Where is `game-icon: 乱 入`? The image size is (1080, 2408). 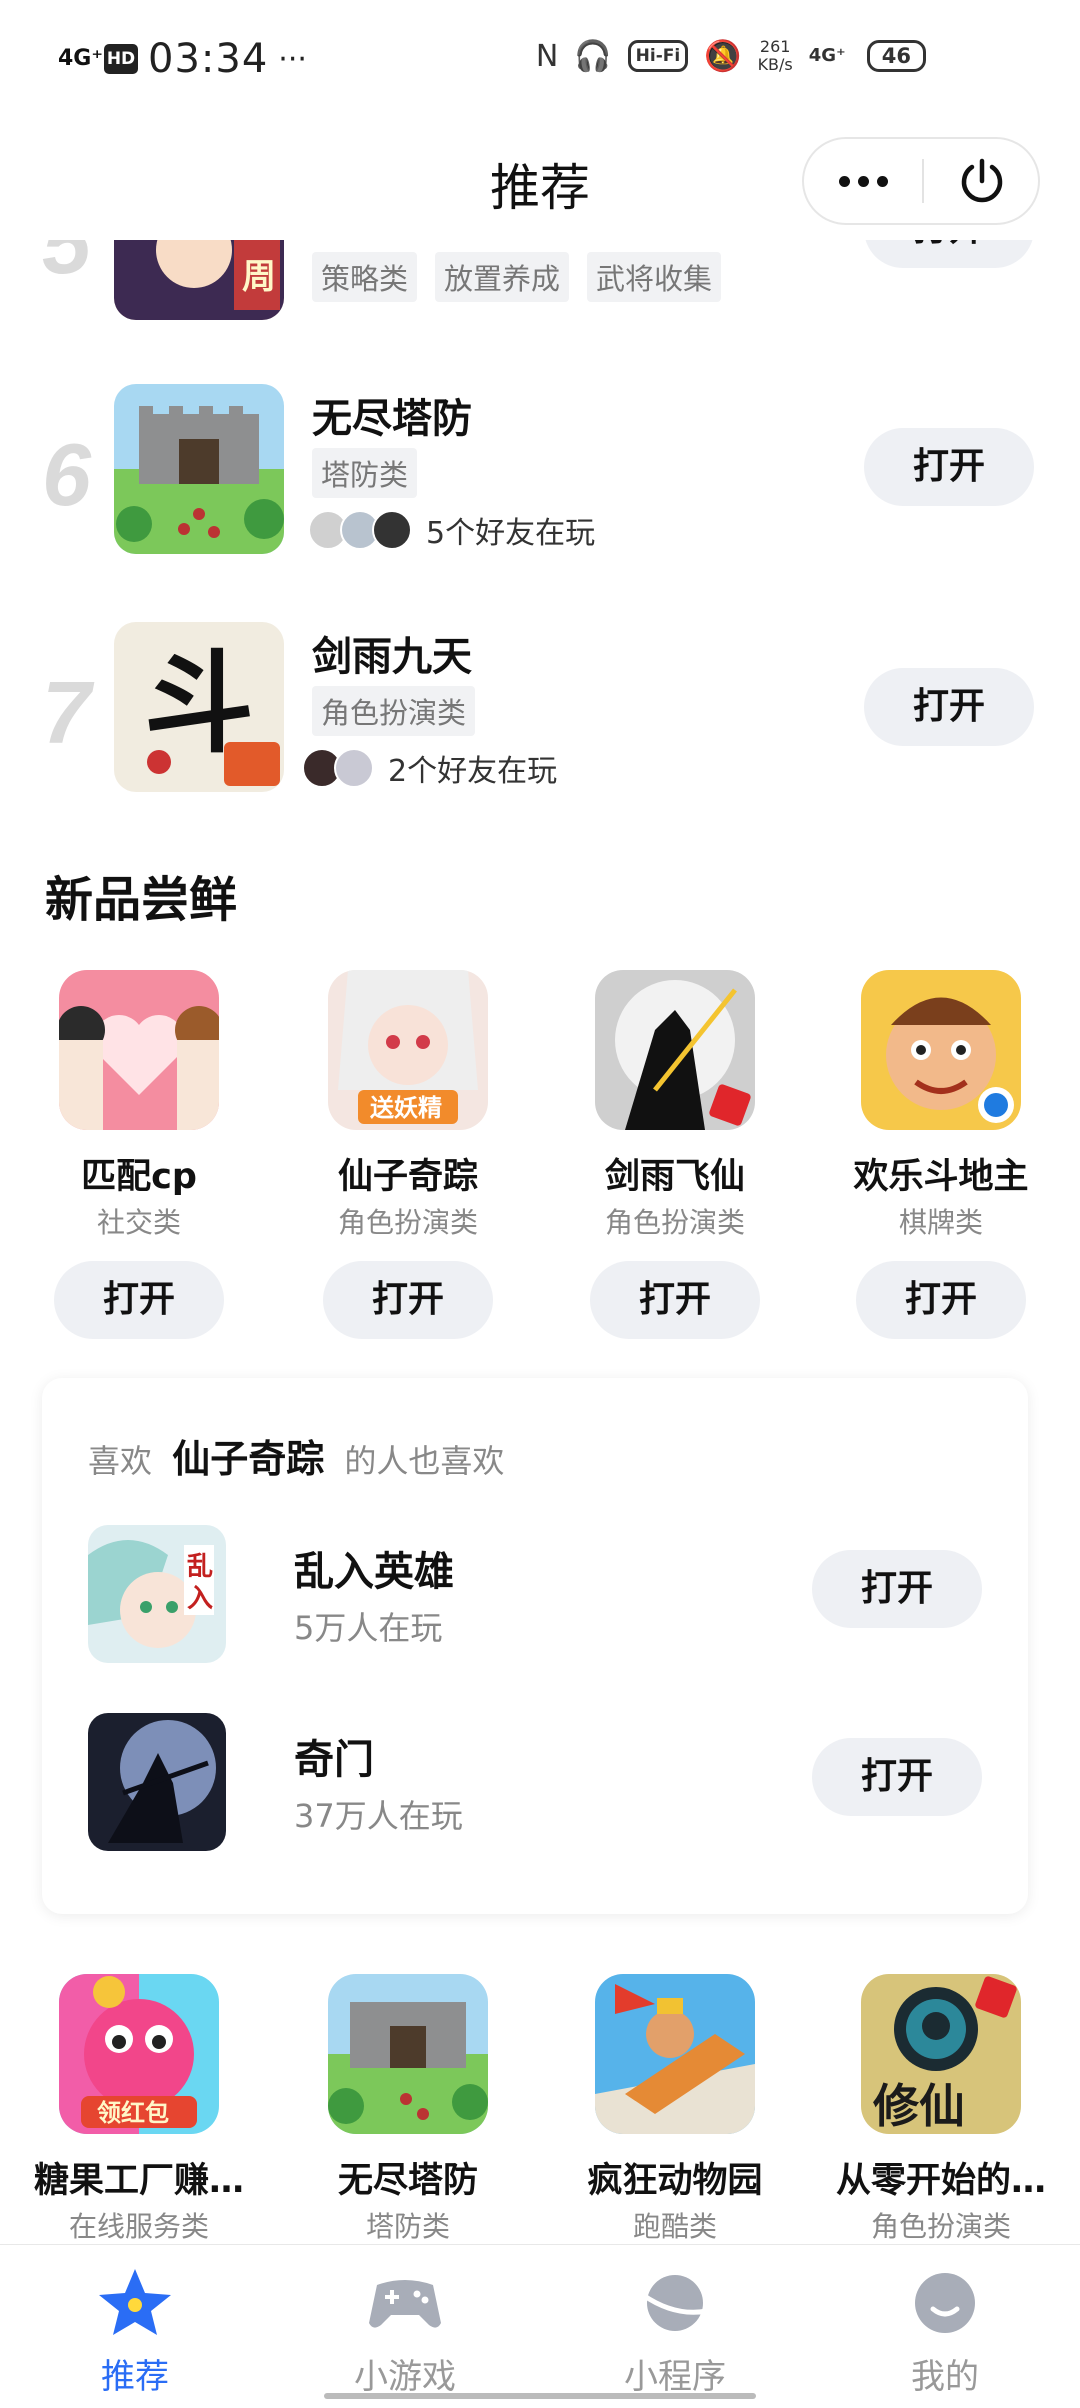 game-icon: 乱 入 is located at coordinates (157, 1594).